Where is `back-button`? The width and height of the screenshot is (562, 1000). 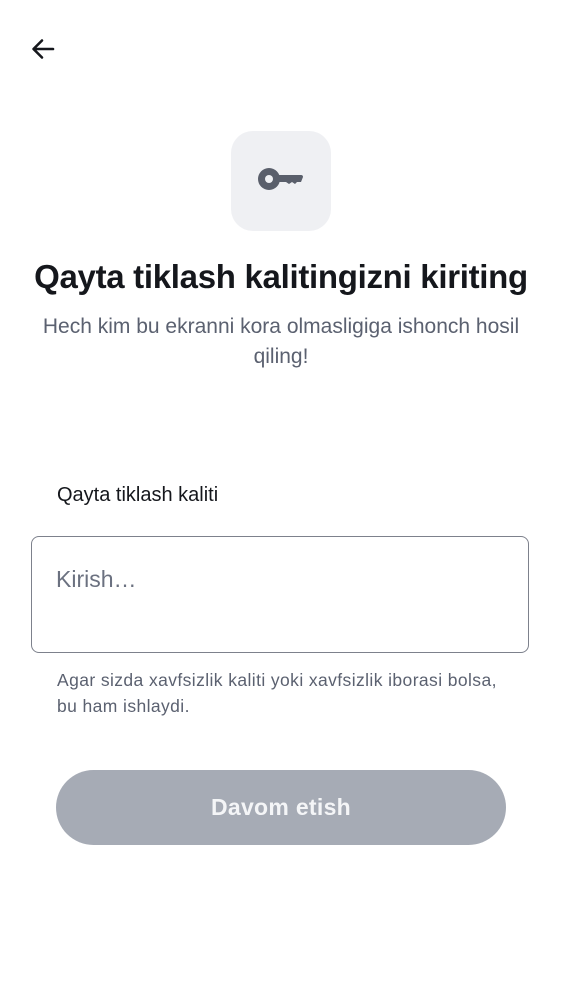 back-button is located at coordinates (43, 51).